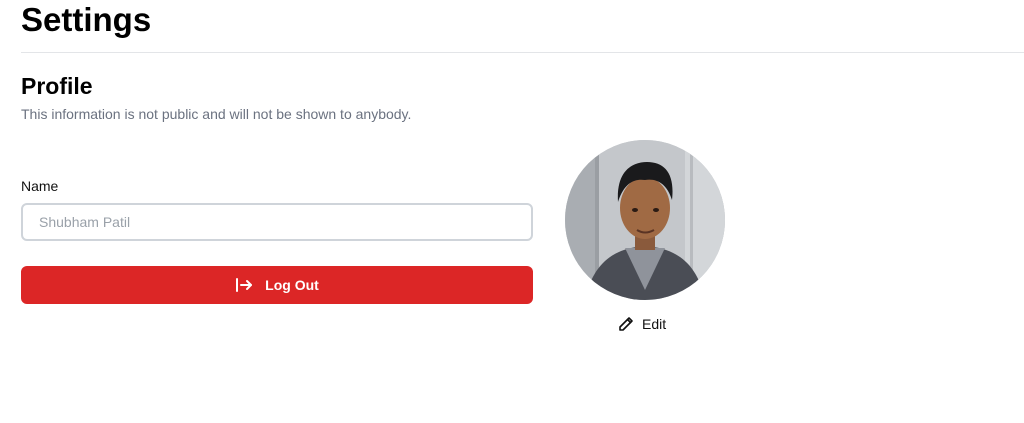  What do you see at coordinates (277, 222) in the screenshot?
I see `name-input` at bounding box center [277, 222].